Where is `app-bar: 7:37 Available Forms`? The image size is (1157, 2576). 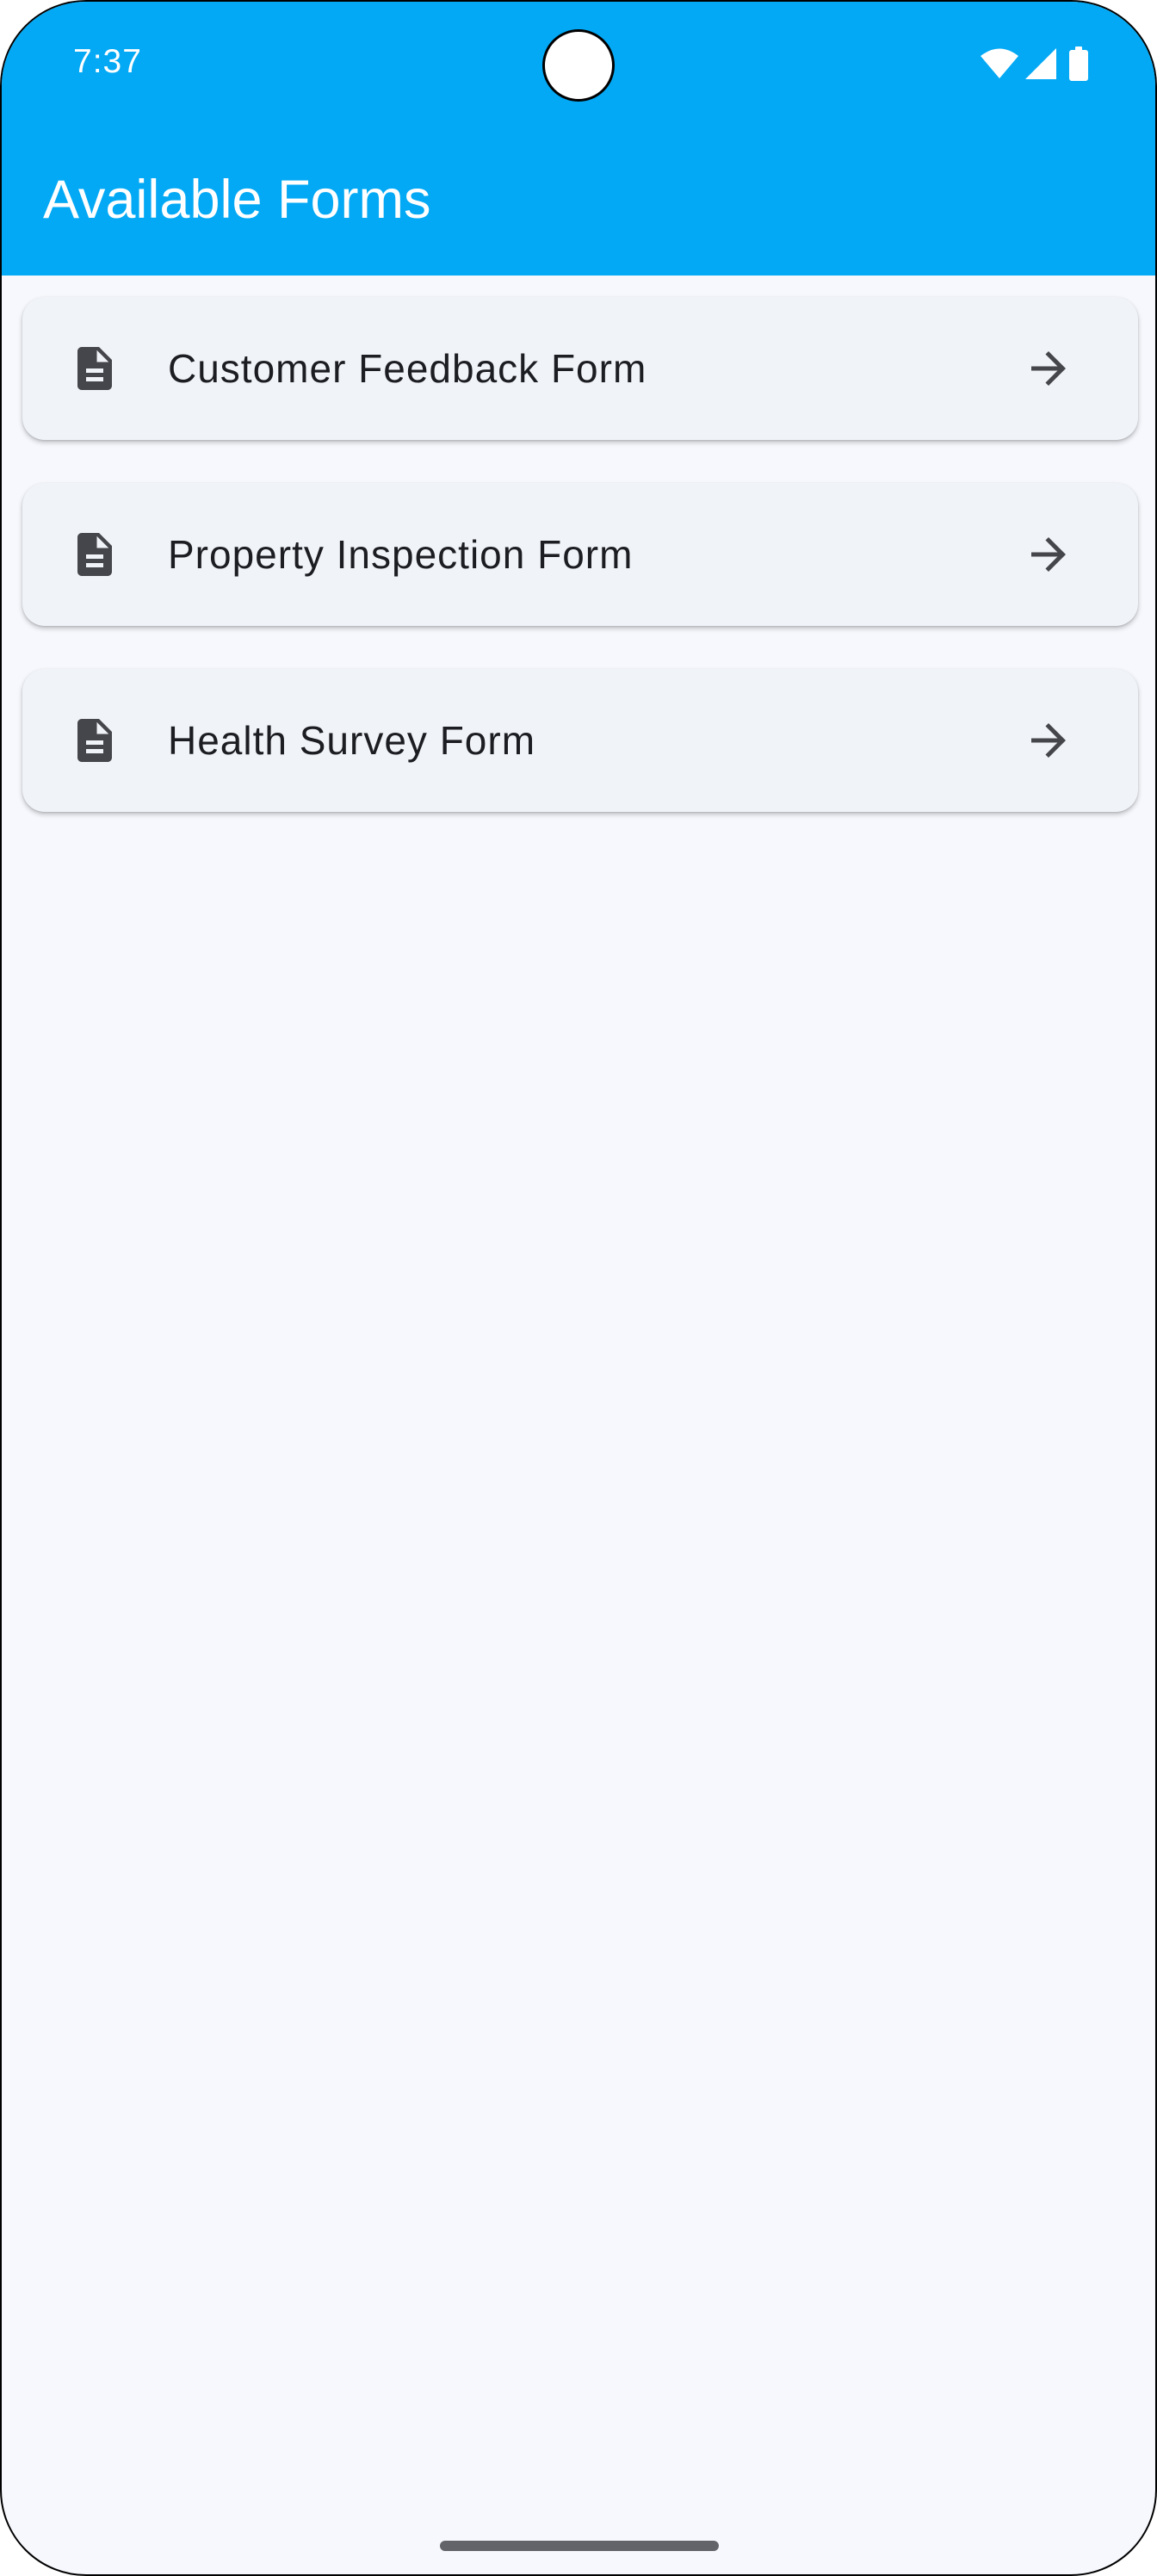
app-bar: 7:37 Available Forms is located at coordinates (579, 139).